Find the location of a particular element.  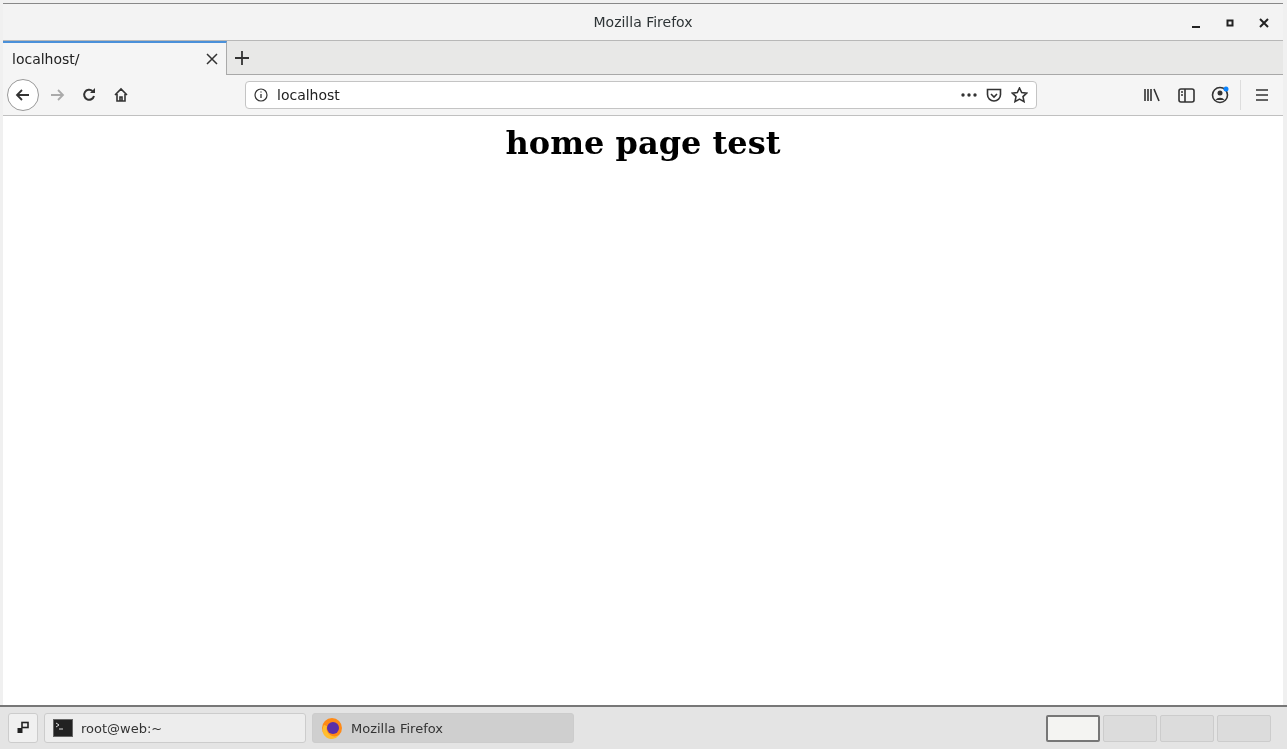

info-icon is located at coordinates (261, 95).